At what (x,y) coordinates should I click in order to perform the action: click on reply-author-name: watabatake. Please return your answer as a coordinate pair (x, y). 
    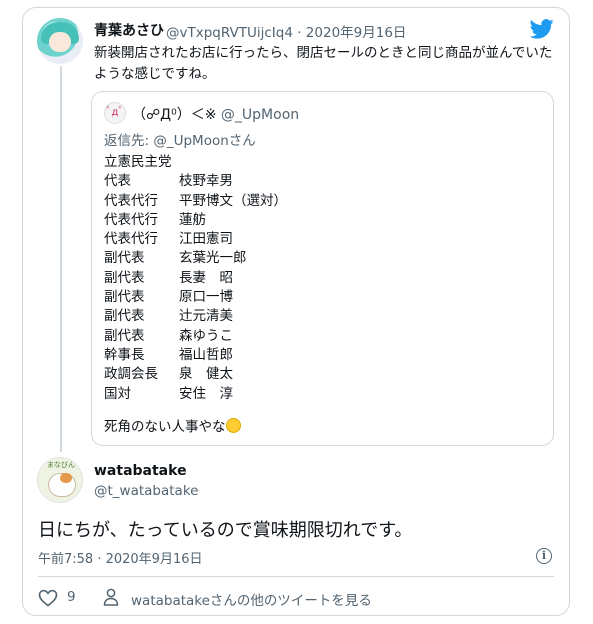
    Looking at the image, I should click on (140, 471).